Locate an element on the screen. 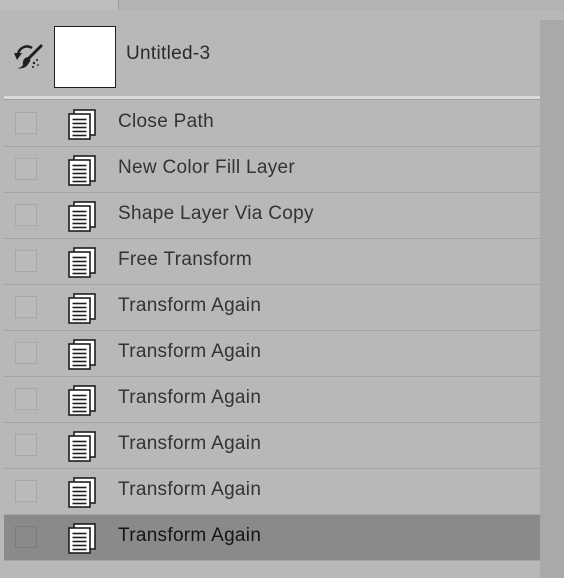  history-item: Free Transform is located at coordinates (272, 262).